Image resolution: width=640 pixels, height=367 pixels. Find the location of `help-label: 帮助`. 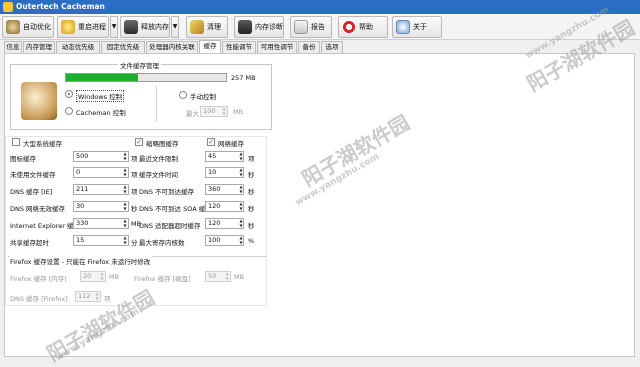

help-label: 帮助 is located at coordinates (366, 27).